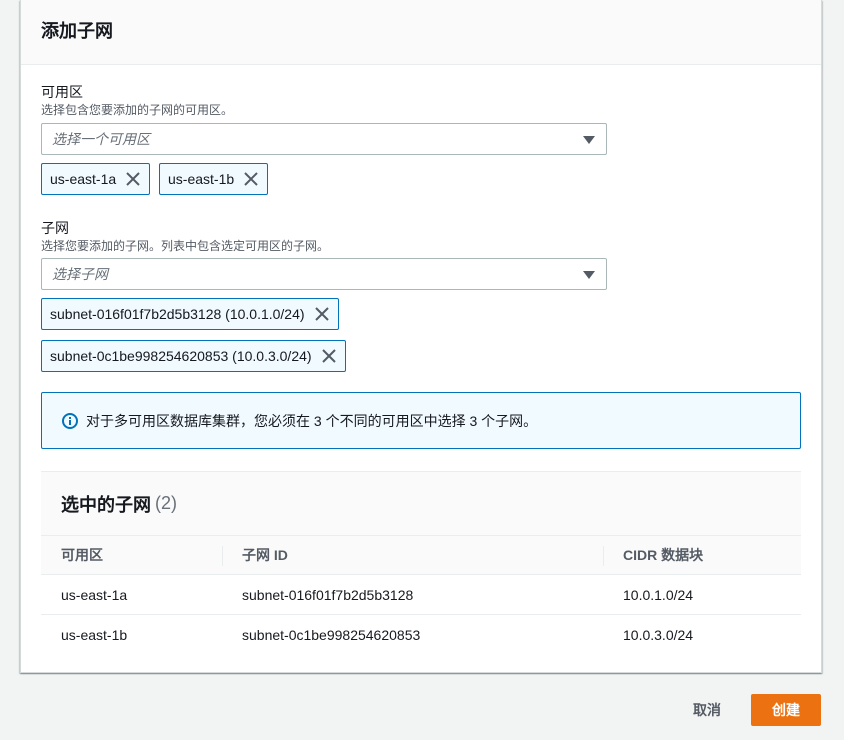 The image size is (844, 740). I want to click on subnet-description: 选择您要添加的子网。列表中包含选定可用区的子网。, so click(185, 246).